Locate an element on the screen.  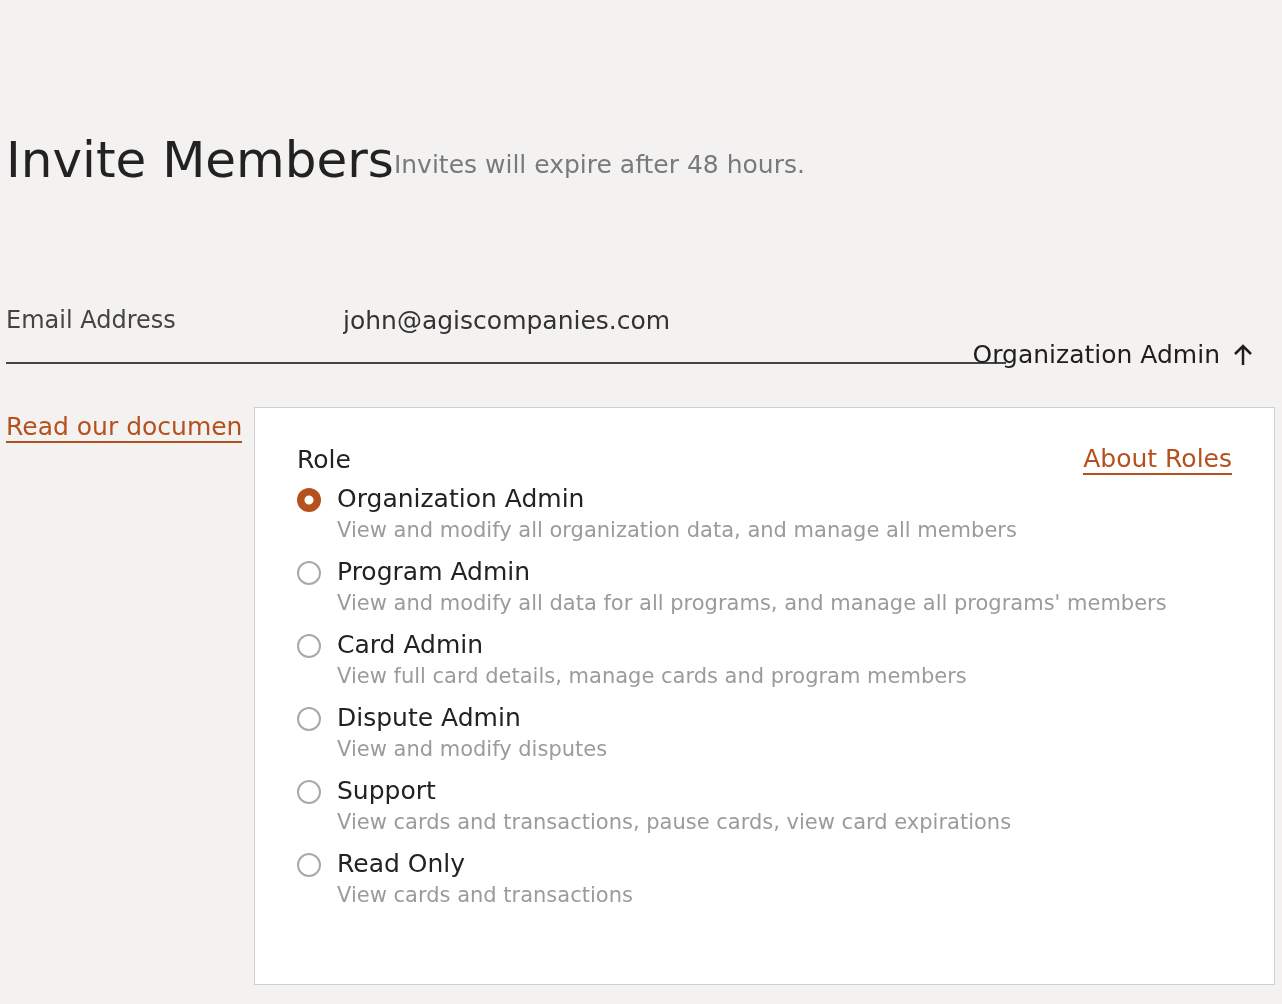
role-description: View and modify all data for all programs, and manage all programs' members is located at coordinates (752, 603).